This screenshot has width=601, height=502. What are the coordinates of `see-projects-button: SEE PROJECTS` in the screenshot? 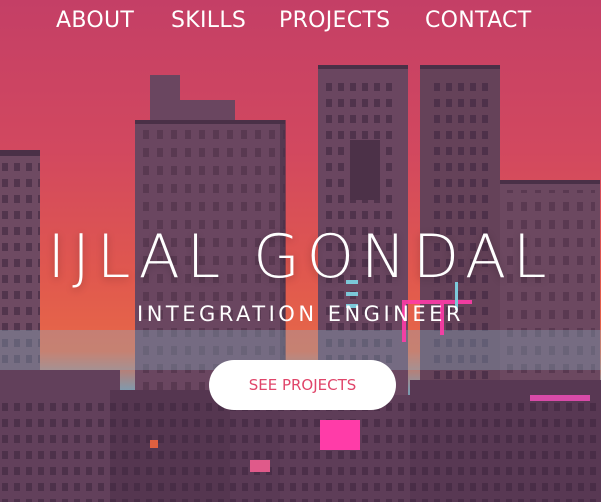 It's located at (302, 385).